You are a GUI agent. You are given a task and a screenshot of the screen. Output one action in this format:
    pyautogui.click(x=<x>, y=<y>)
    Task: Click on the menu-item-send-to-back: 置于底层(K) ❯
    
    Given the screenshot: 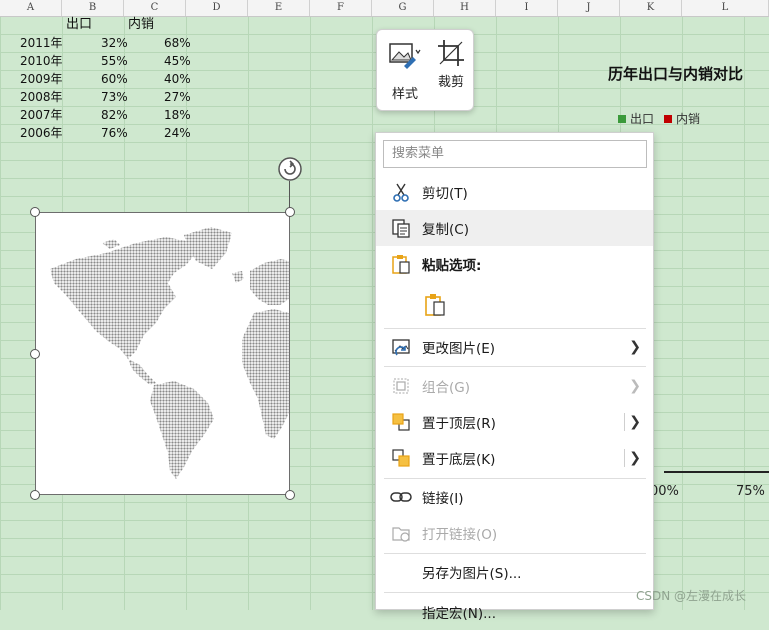 What is the action you would take?
    pyautogui.click(x=514, y=458)
    